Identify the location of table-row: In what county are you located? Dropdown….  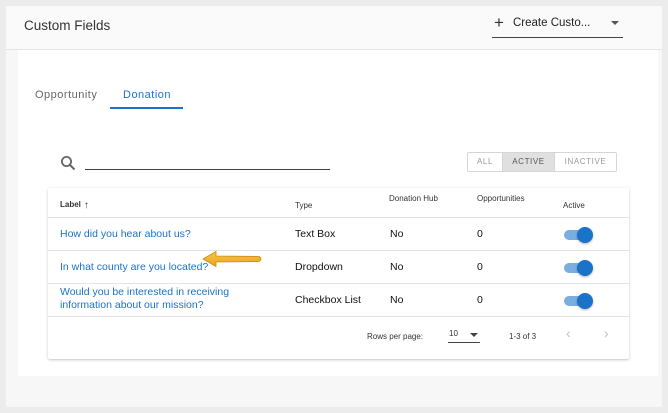
(338, 266).